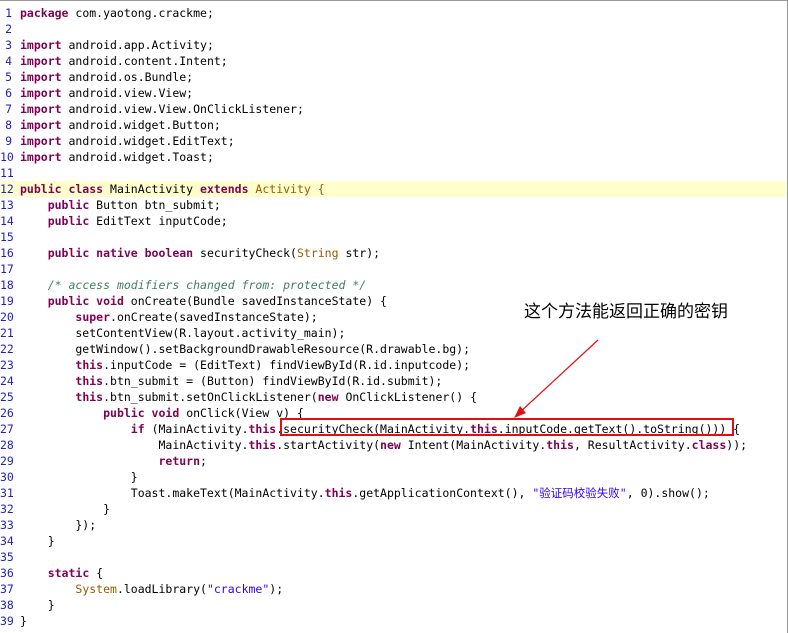  What do you see at coordinates (7, 461) in the screenshot?
I see `line-number: 29` at bounding box center [7, 461].